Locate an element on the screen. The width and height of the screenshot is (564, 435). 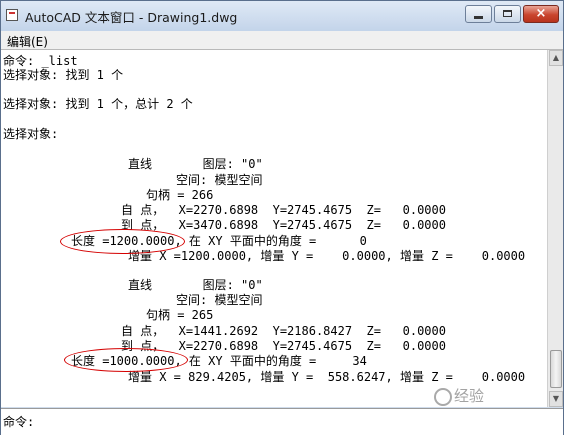
close-icon: × is located at coordinates (541, 13).